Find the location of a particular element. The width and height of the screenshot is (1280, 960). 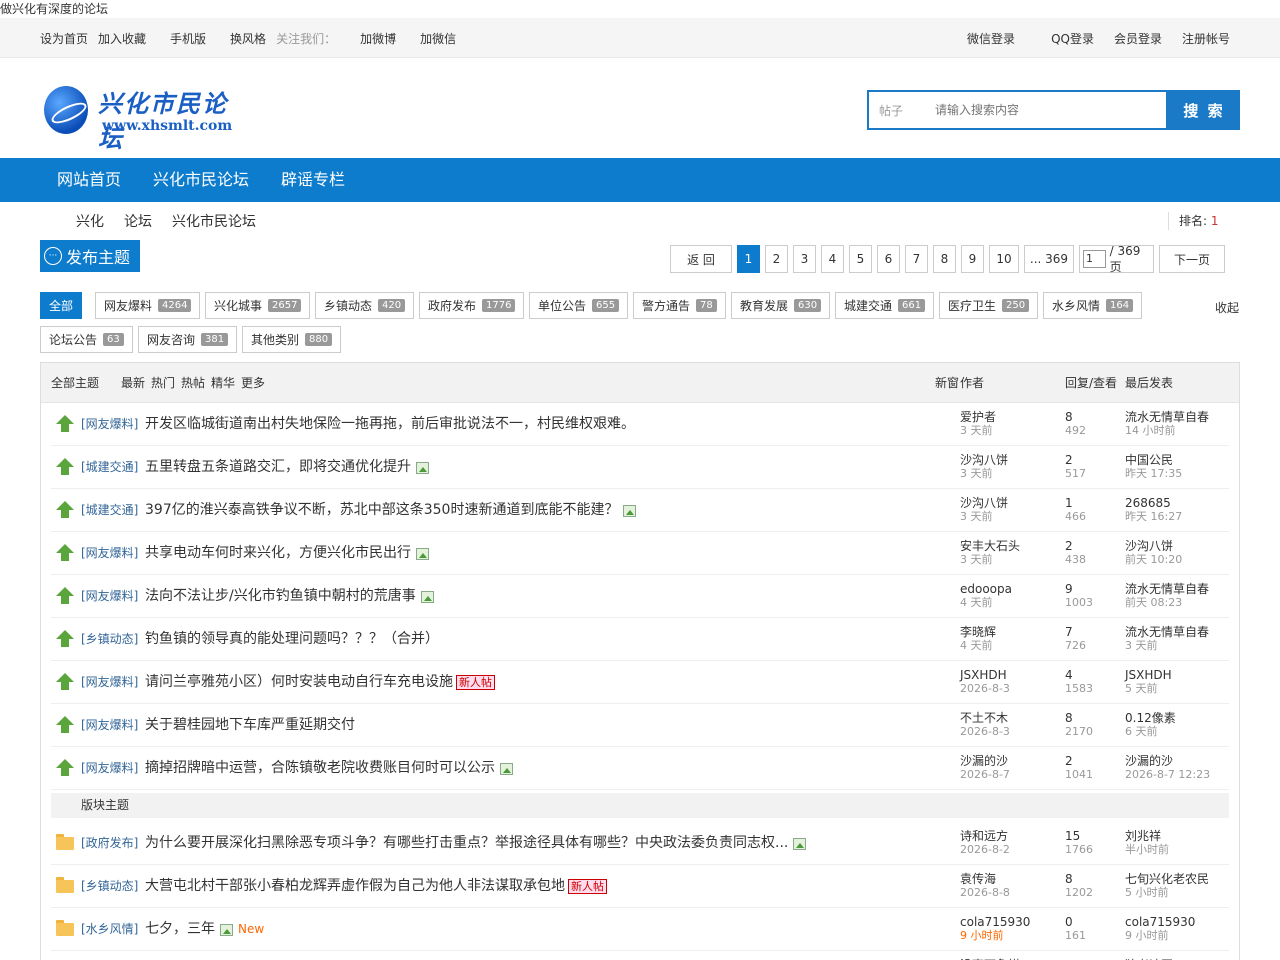

page-4: 4 is located at coordinates (832, 259).